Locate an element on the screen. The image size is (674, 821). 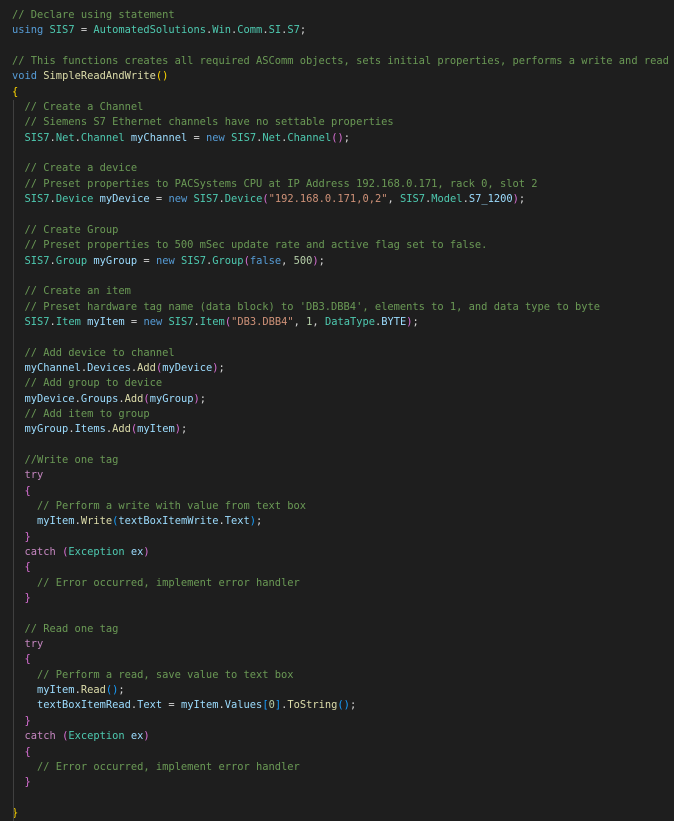
code-token: Model is located at coordinates (447, 199).